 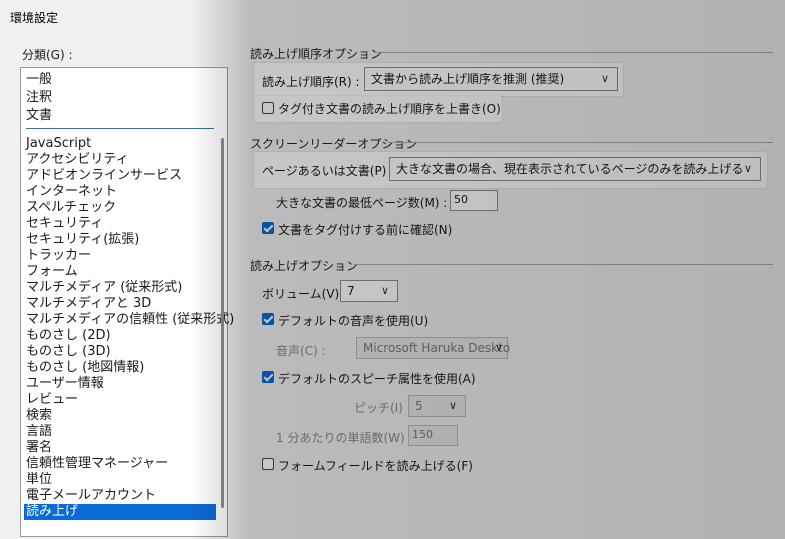 I want to click on category-item: 信頼性管理マネージャー, so click(x=97, y=464).